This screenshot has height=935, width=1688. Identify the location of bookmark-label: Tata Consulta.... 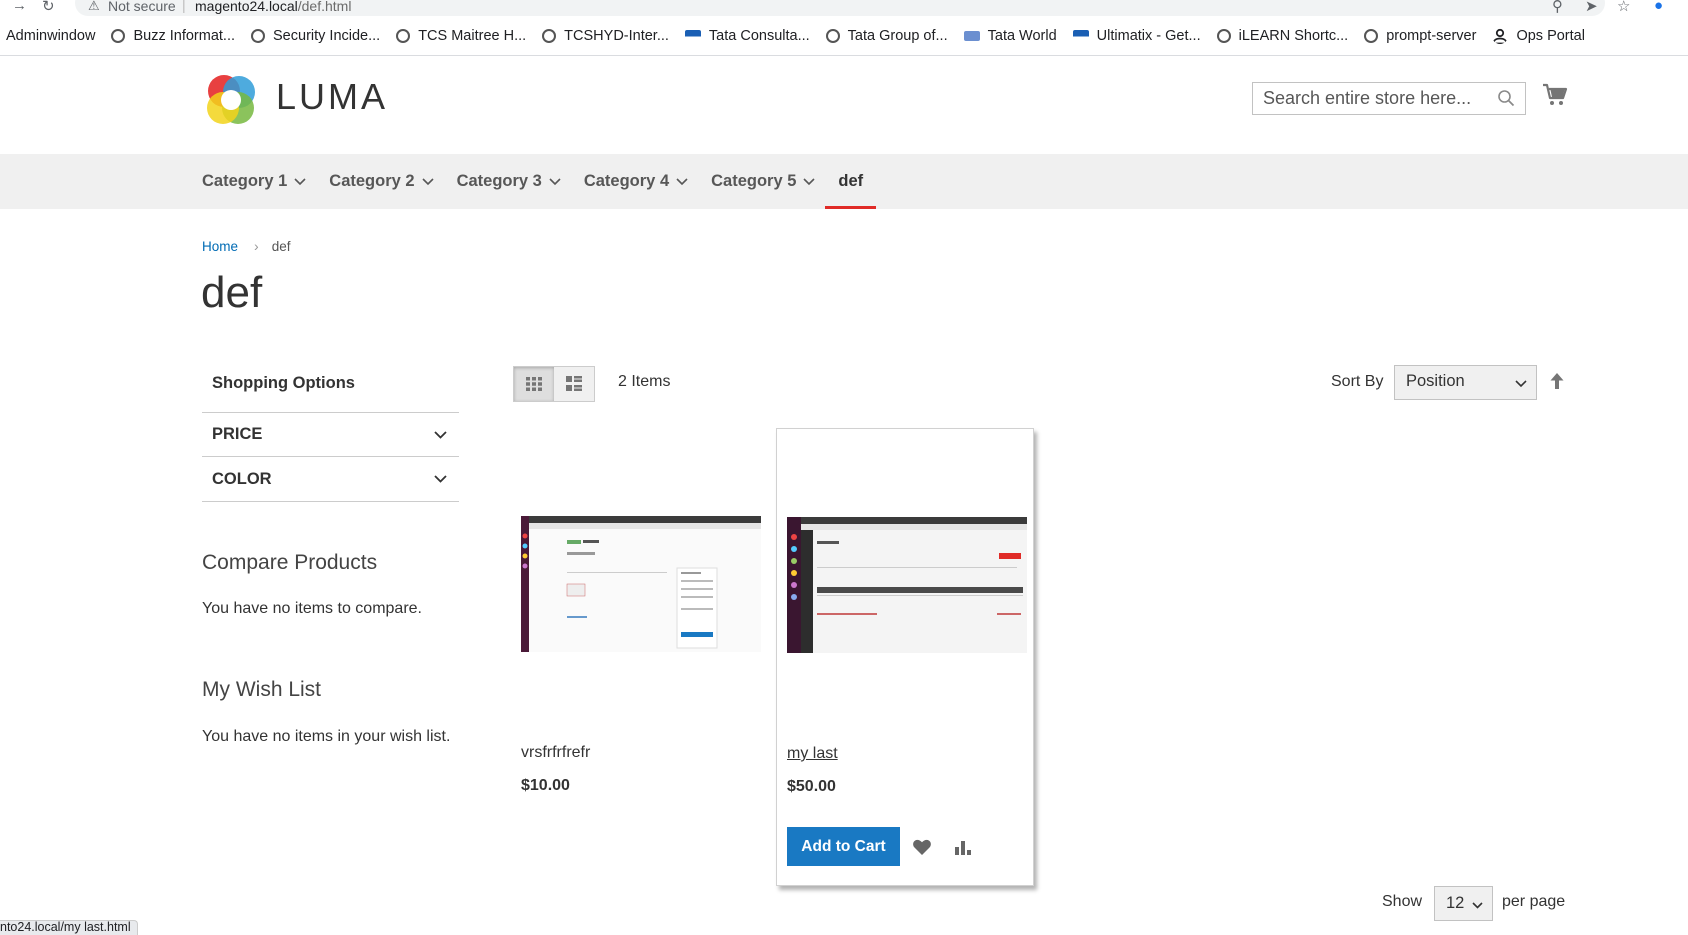
(759, 35).